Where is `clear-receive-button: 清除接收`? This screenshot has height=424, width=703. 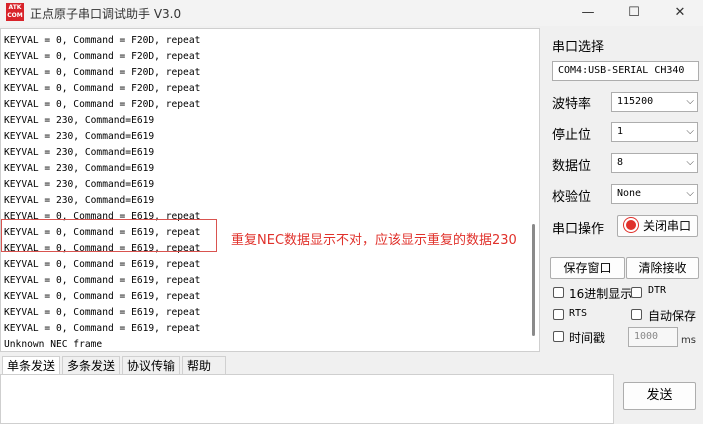 clear-receive-button: 清除接收 is located at coordinates (662, 268).